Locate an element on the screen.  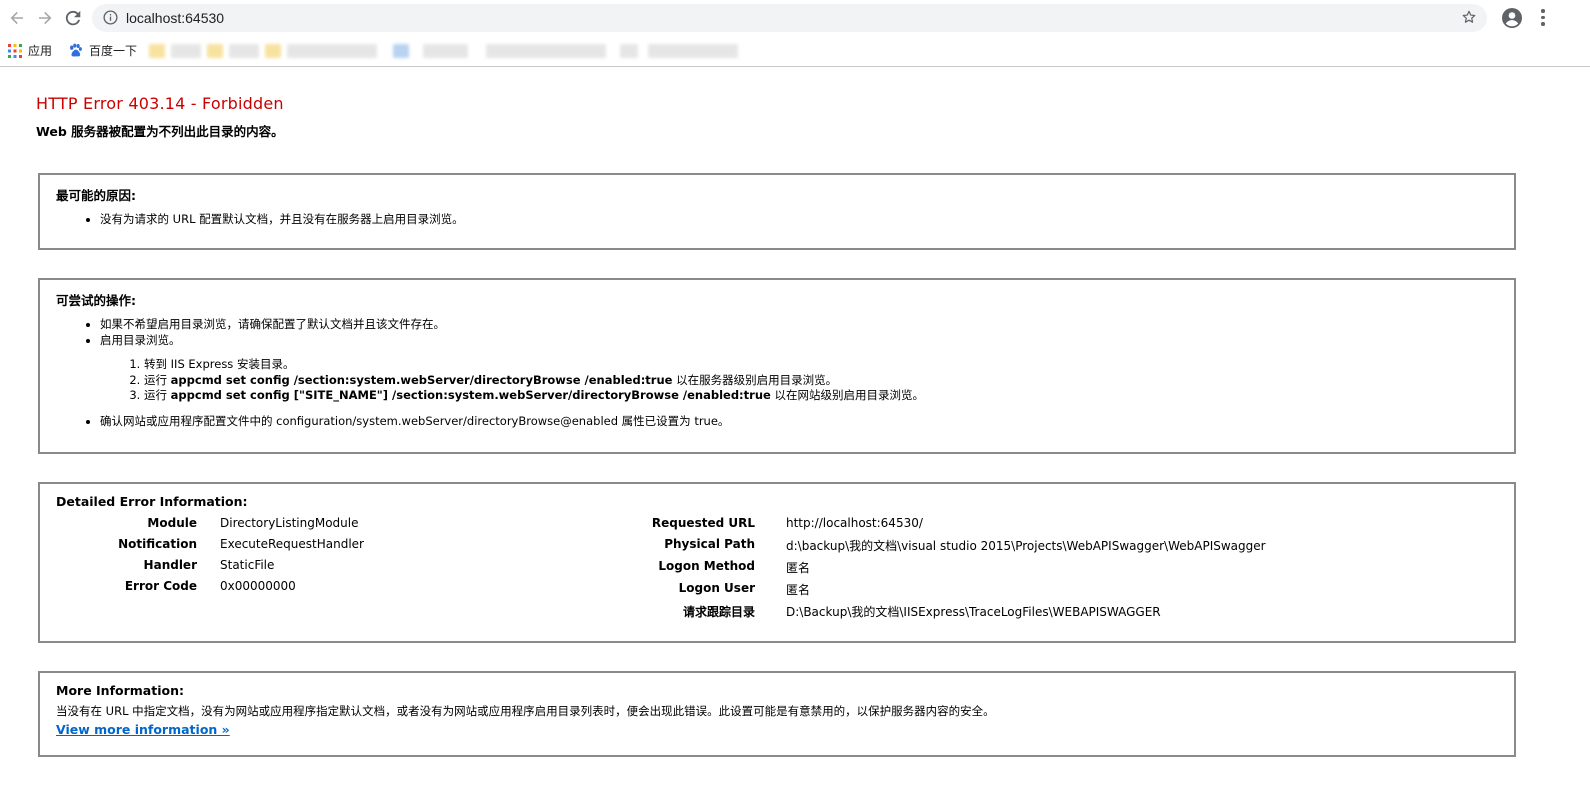
blurred-bookmarks is located at coordinates (446, 50).